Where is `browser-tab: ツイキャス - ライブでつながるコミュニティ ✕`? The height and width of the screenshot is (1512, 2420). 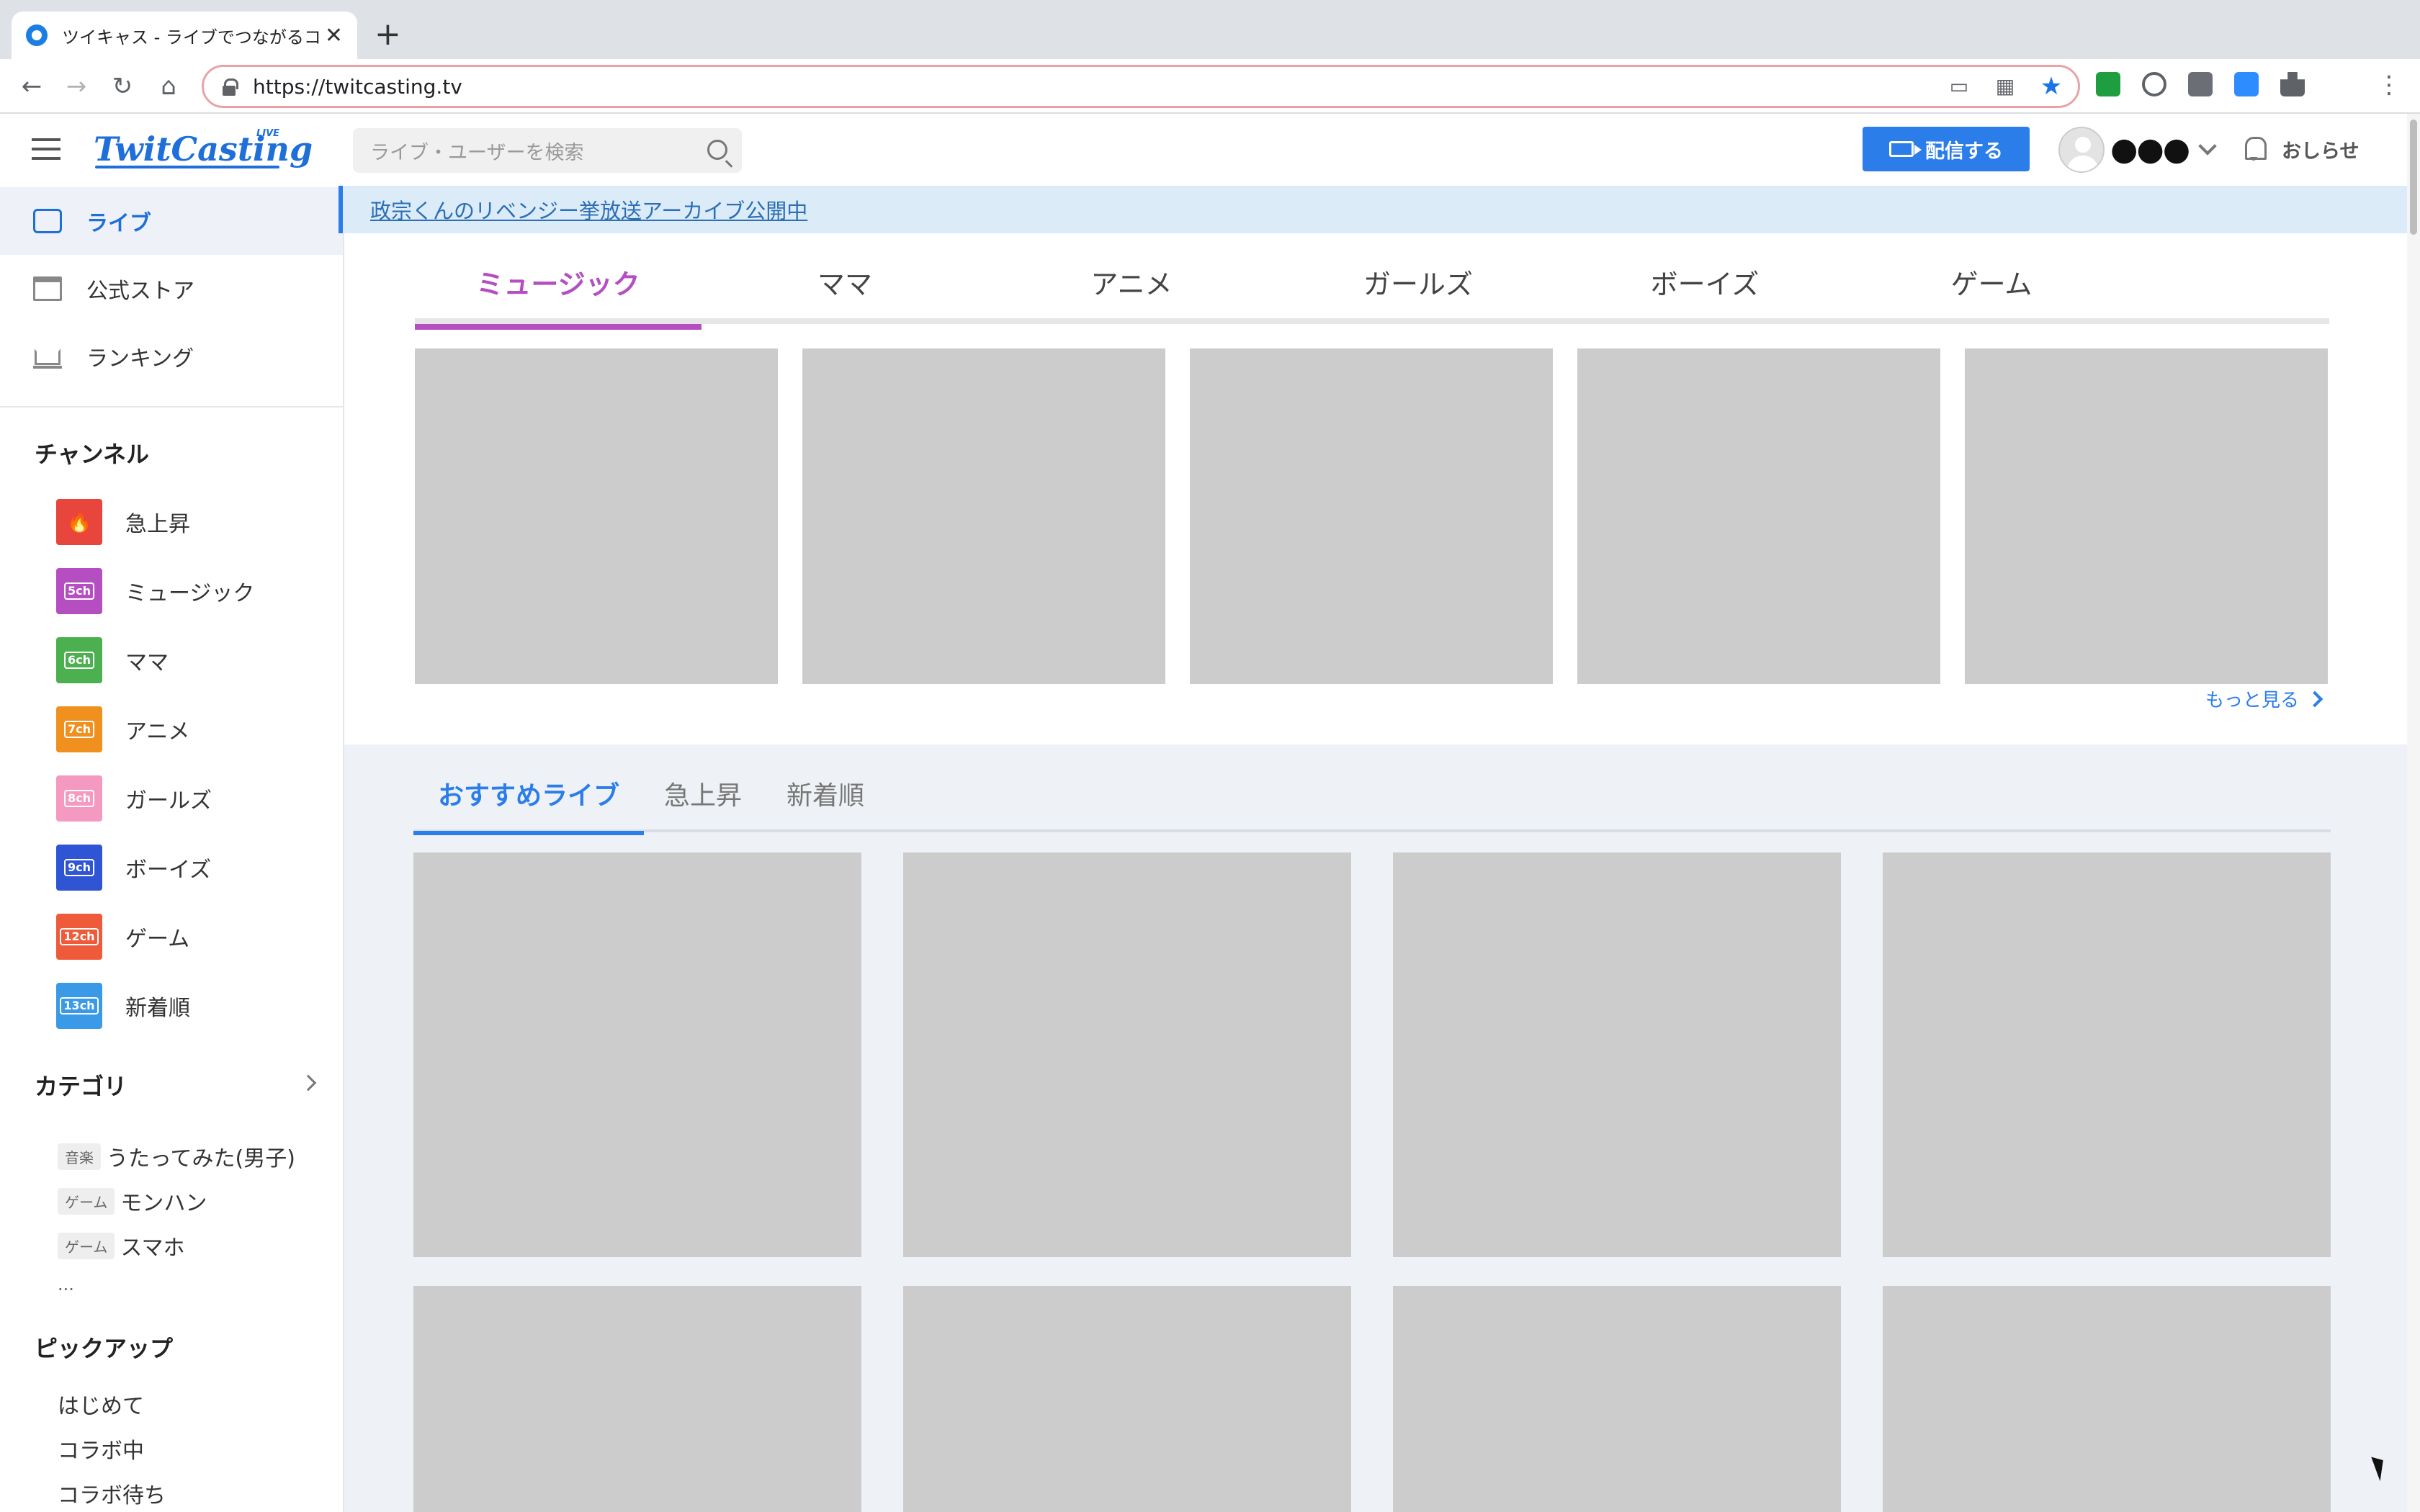 browser-tab: ツイキャス - ライブでつながるコミュニティ ✕ is located at coordinates (185, 35).